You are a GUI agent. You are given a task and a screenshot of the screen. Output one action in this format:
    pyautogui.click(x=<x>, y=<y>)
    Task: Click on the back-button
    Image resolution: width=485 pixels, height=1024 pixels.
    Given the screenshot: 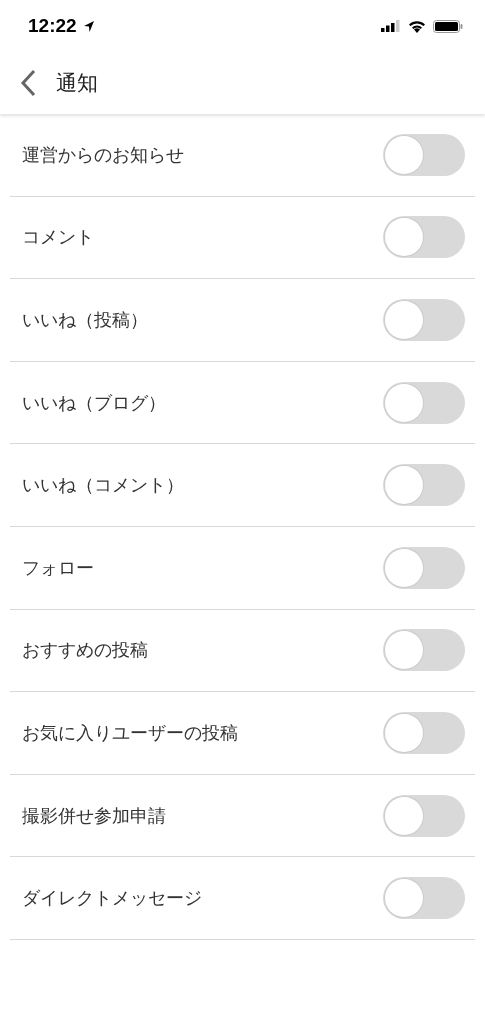 What is the action you would take?
    pyautogui.click(x=28, y=83)
    